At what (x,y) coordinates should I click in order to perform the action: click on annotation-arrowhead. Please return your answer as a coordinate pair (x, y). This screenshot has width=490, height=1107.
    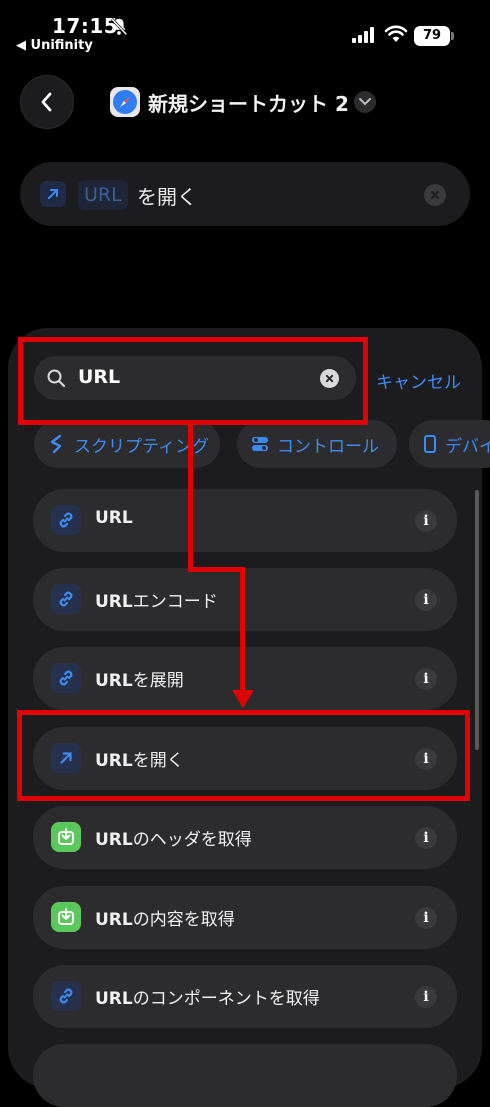
    Looking at the image, I should click on (243, 699).